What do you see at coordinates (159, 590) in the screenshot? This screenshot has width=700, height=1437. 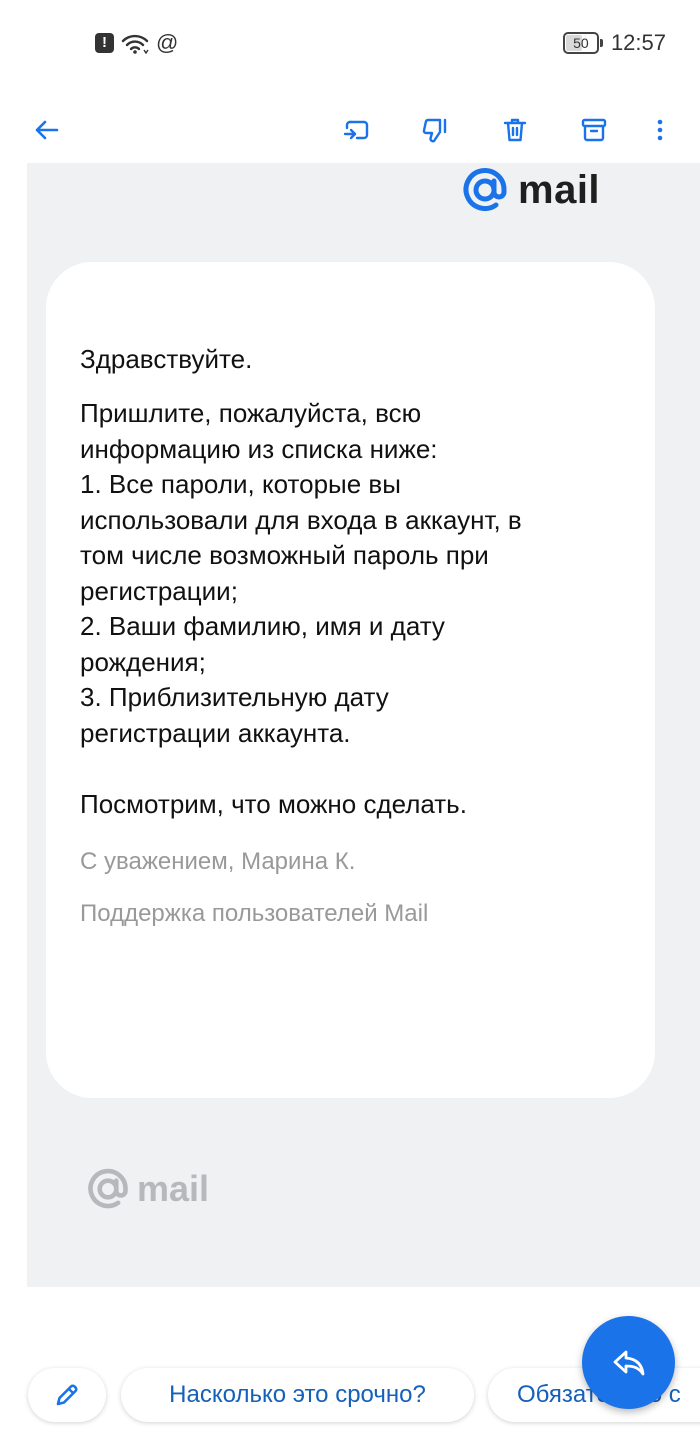 I see `body-line: регистрации;` at bounding box center [159, 590].